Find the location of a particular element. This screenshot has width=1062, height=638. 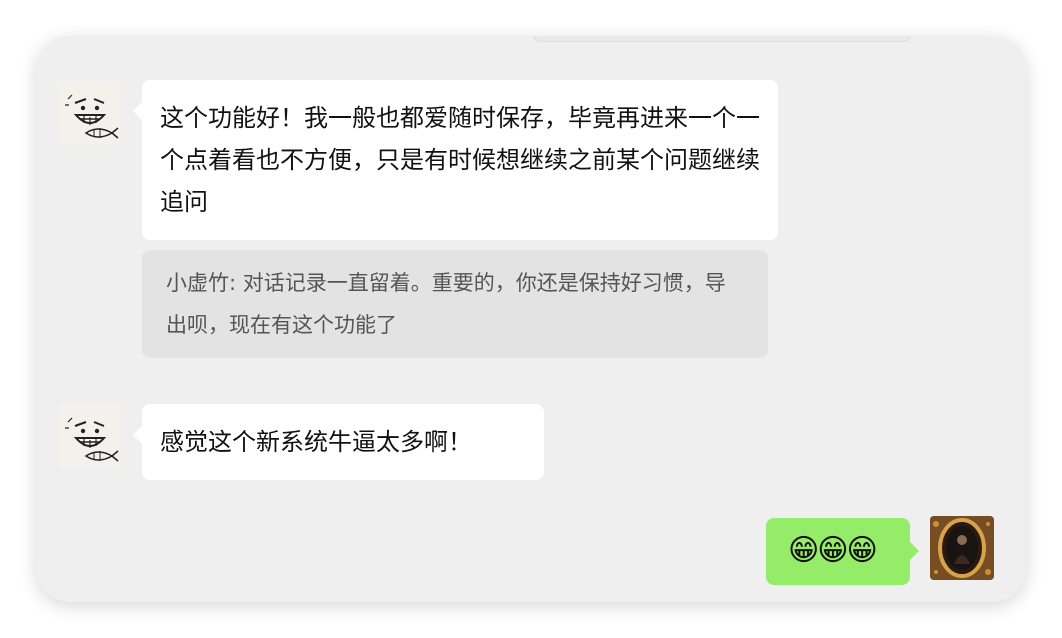

message-text: 😁😁😁 is located at coordinates (833, 550).